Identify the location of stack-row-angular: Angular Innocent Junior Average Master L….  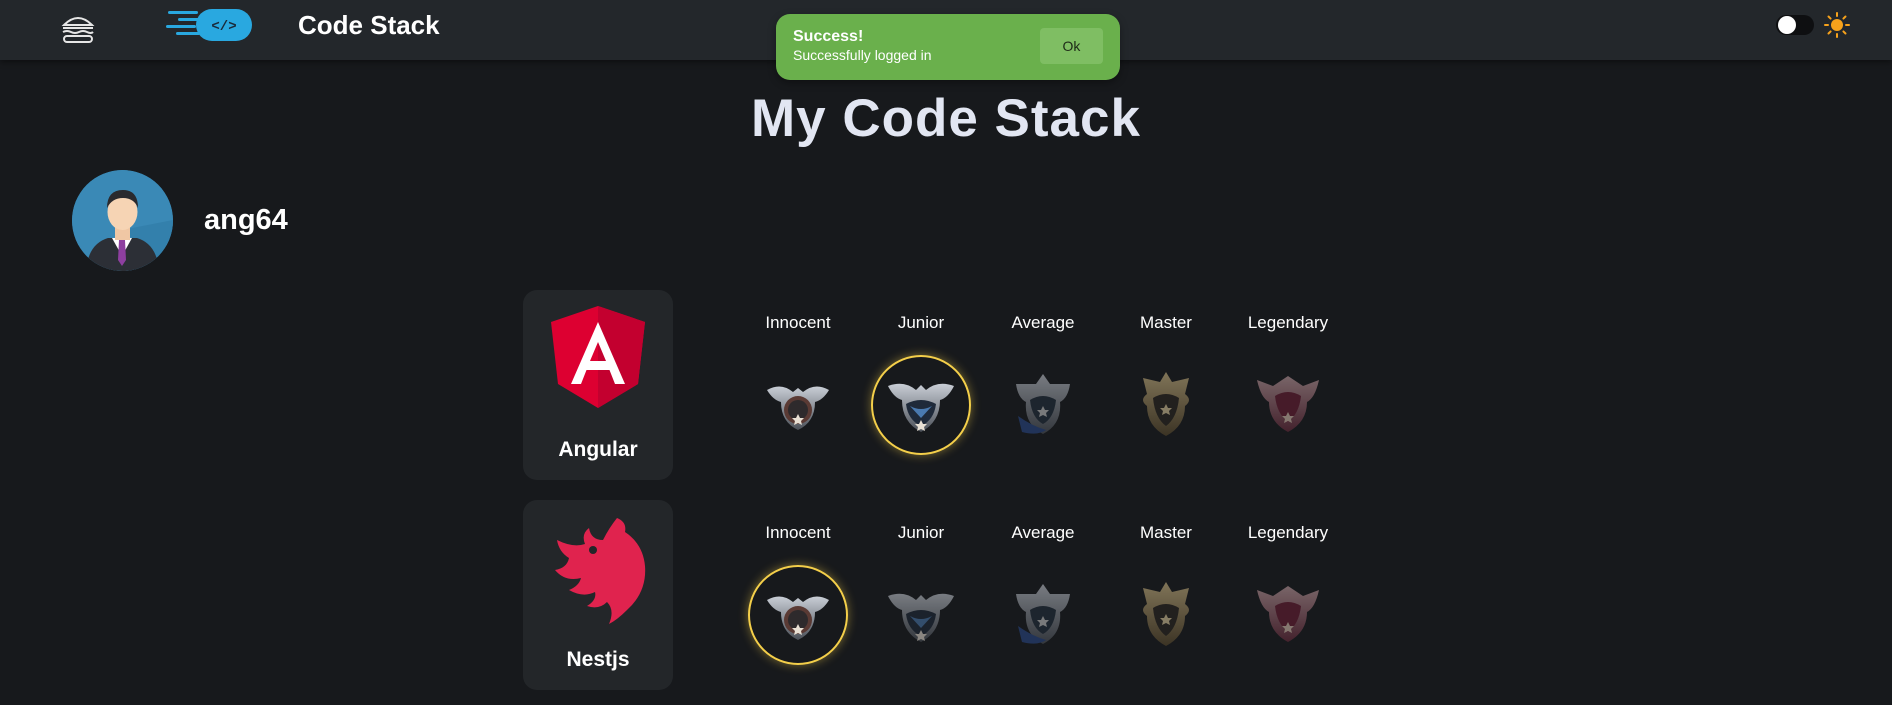
(938, 385).